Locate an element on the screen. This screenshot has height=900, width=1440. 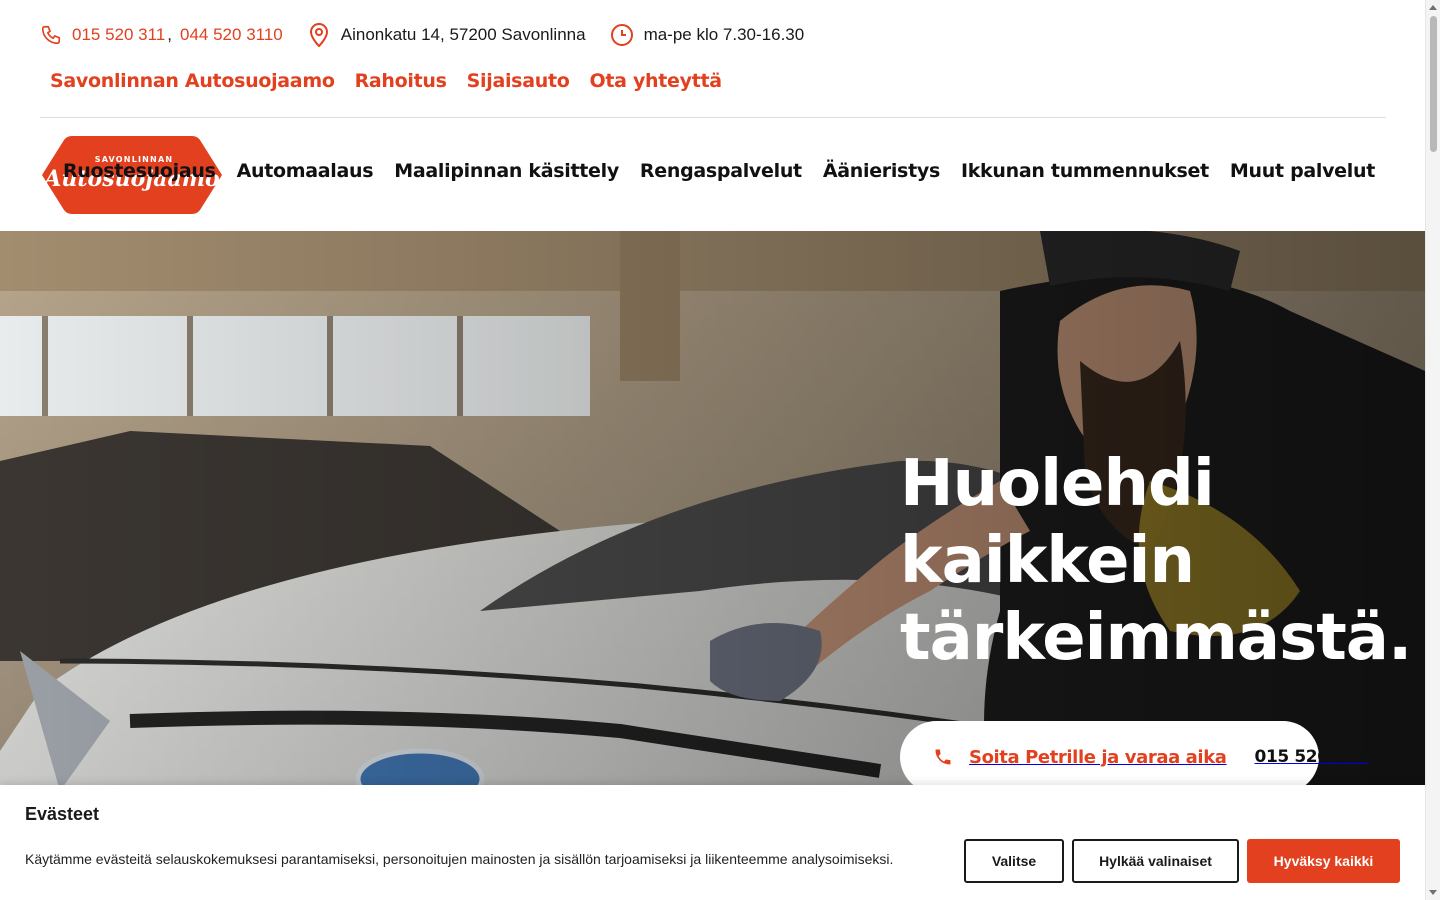
nav-item-muut-palvelut: Muut palvelut is located at coordinates (1302, 171).